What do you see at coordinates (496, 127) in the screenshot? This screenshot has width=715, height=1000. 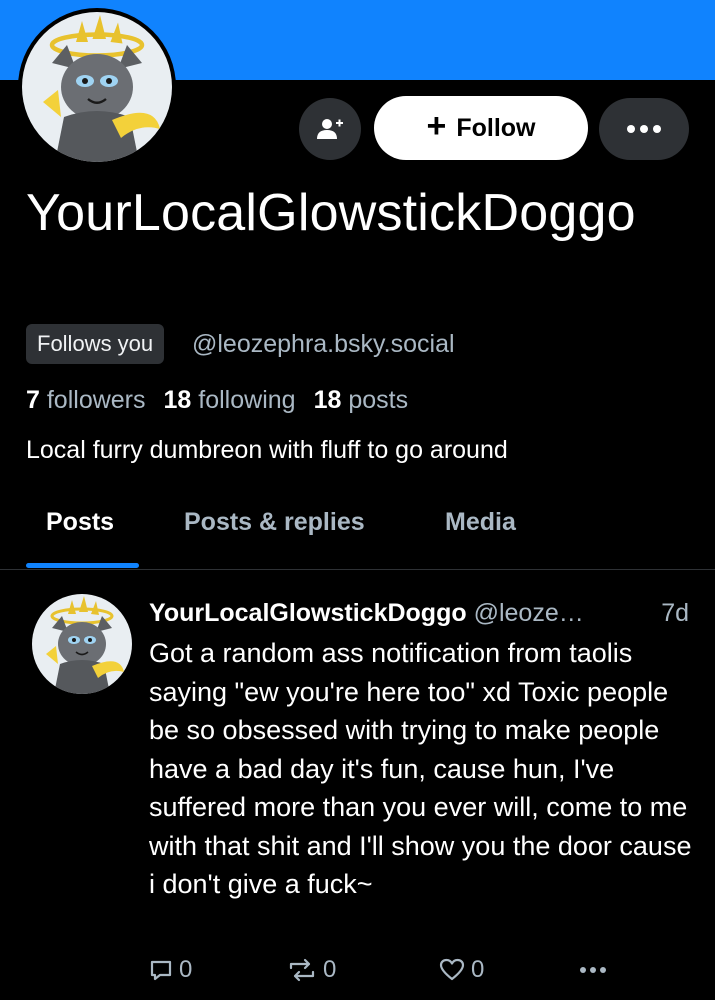 I see `follow-label: Follow` at bounding box center [496, 127].